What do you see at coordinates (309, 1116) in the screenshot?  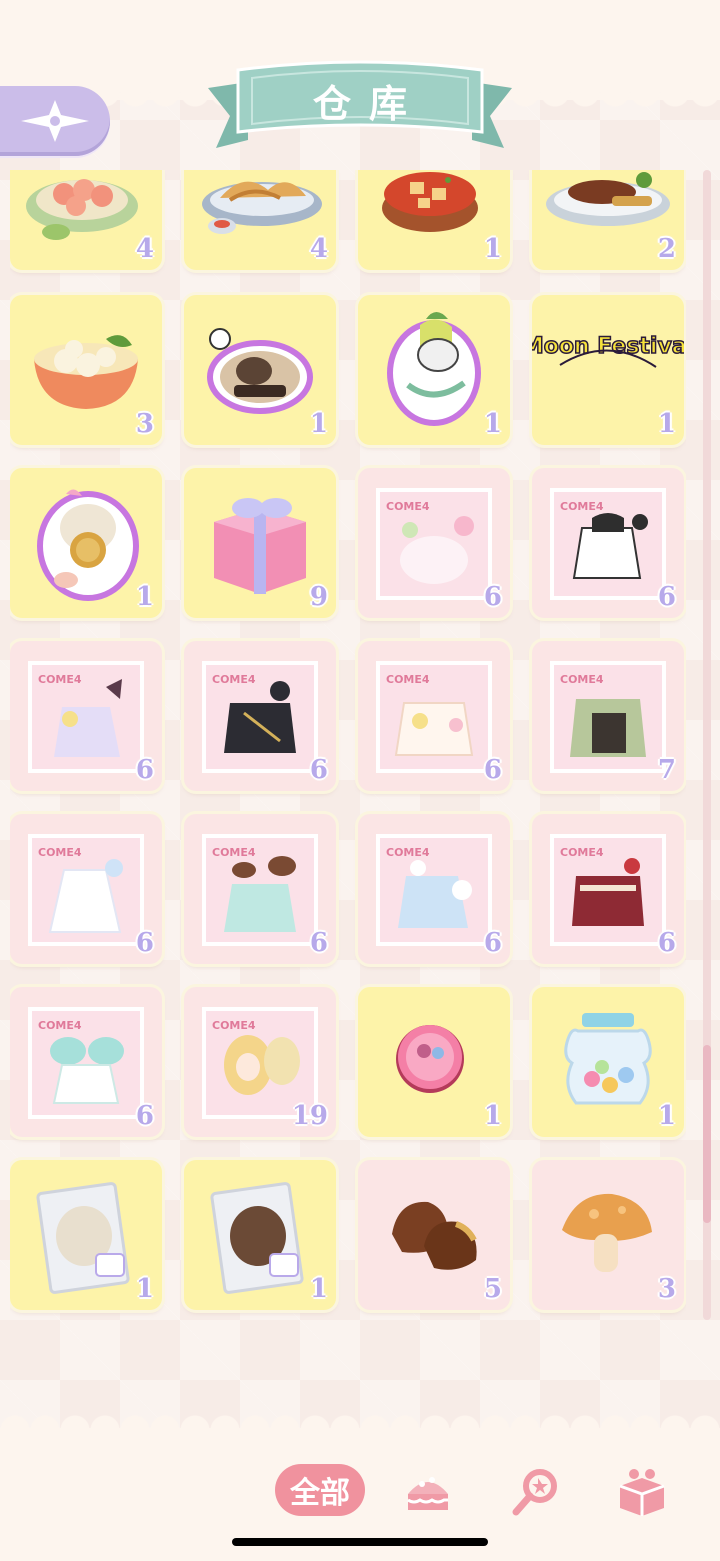 I see `item-count: 19` at bounding box center [309, 1116].